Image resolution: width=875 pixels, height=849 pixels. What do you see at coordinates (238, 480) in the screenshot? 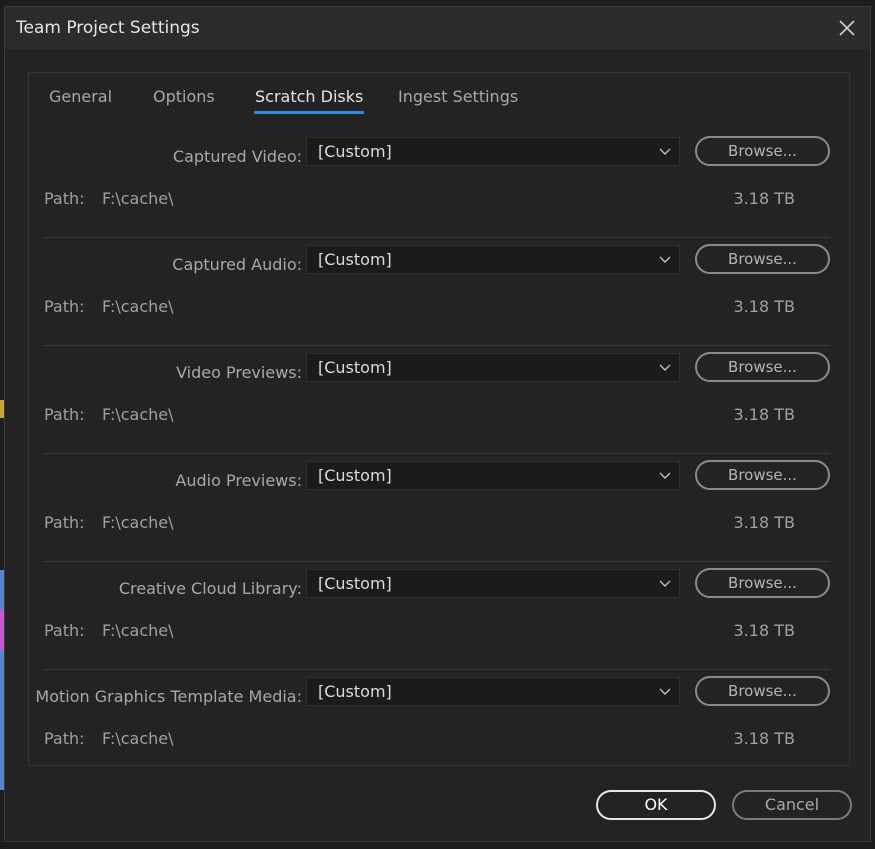
I see `row-label: Audio Previews:` at bounding box center [238, 480].